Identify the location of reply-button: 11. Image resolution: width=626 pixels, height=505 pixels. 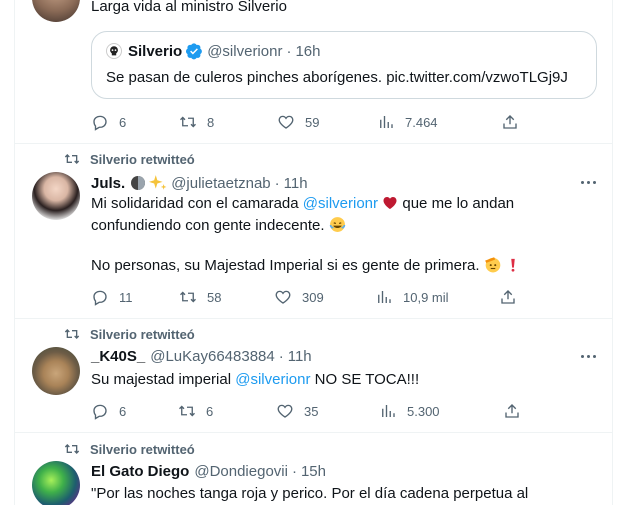
(135, 297).